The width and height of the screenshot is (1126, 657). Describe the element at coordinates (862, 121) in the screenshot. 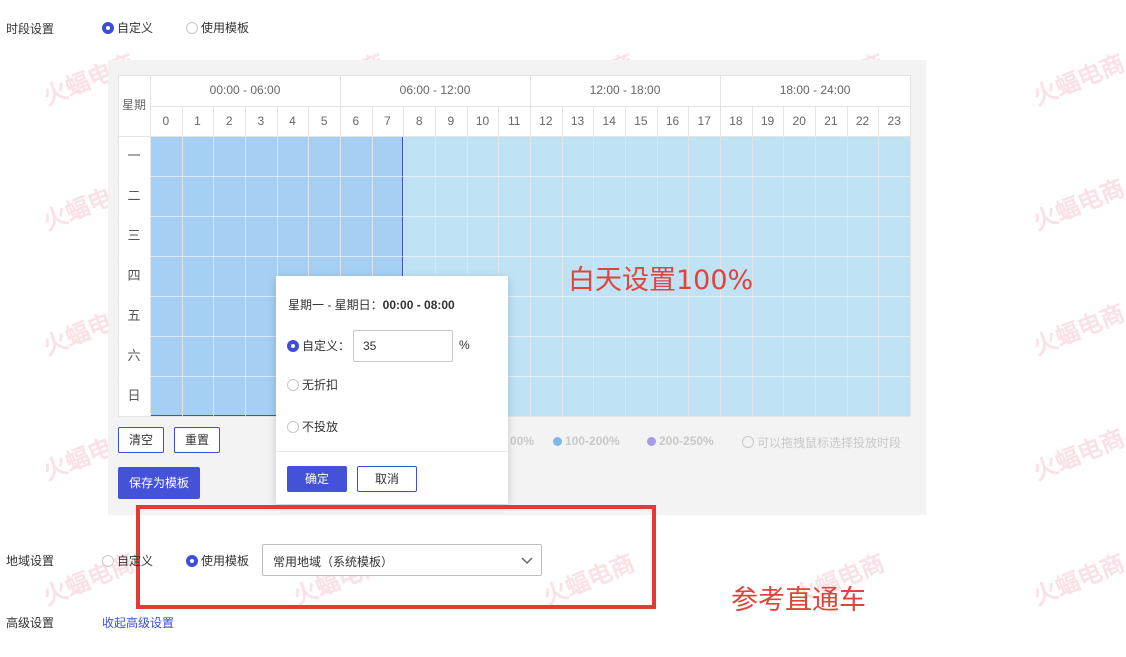

I see `hour-header: 22` at that location.